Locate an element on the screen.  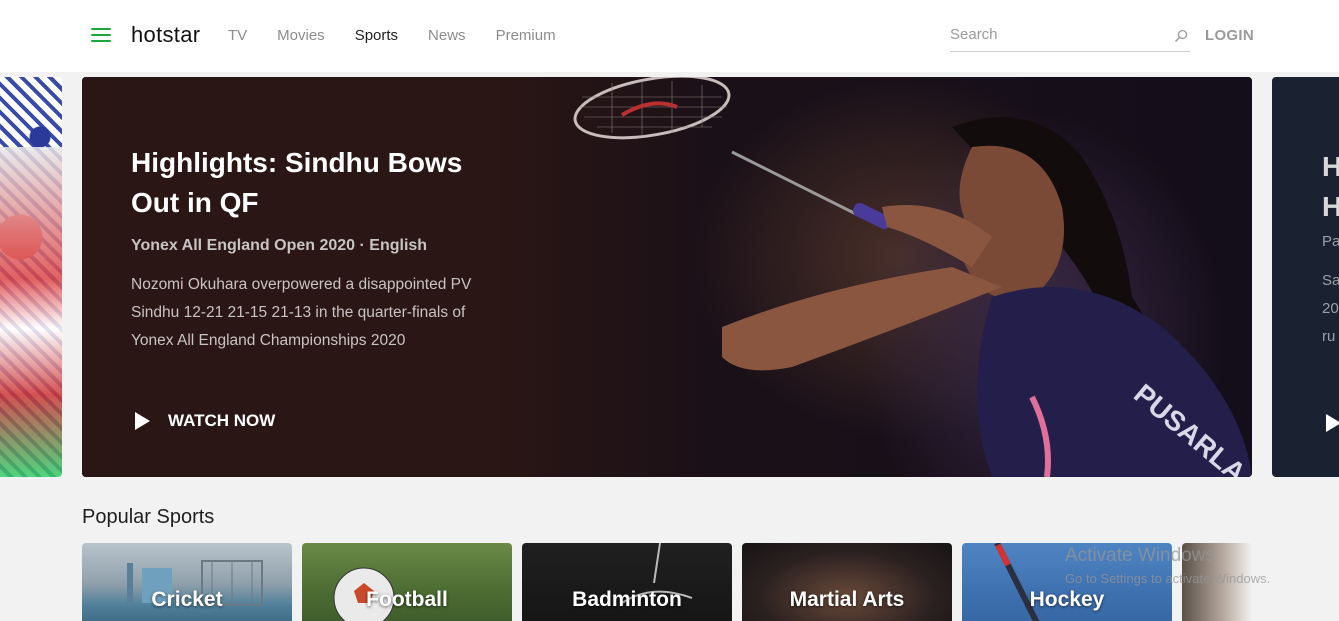
tile-label: Cricket is located at coordinates (187, 599).